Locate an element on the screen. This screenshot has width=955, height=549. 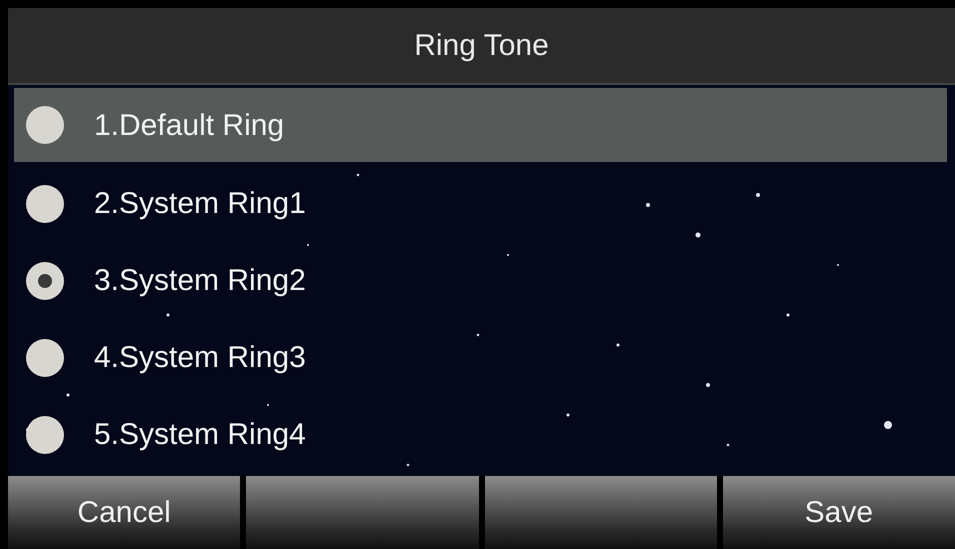
option-label: 4.System Ring3 is located at coordinates (200, 358).